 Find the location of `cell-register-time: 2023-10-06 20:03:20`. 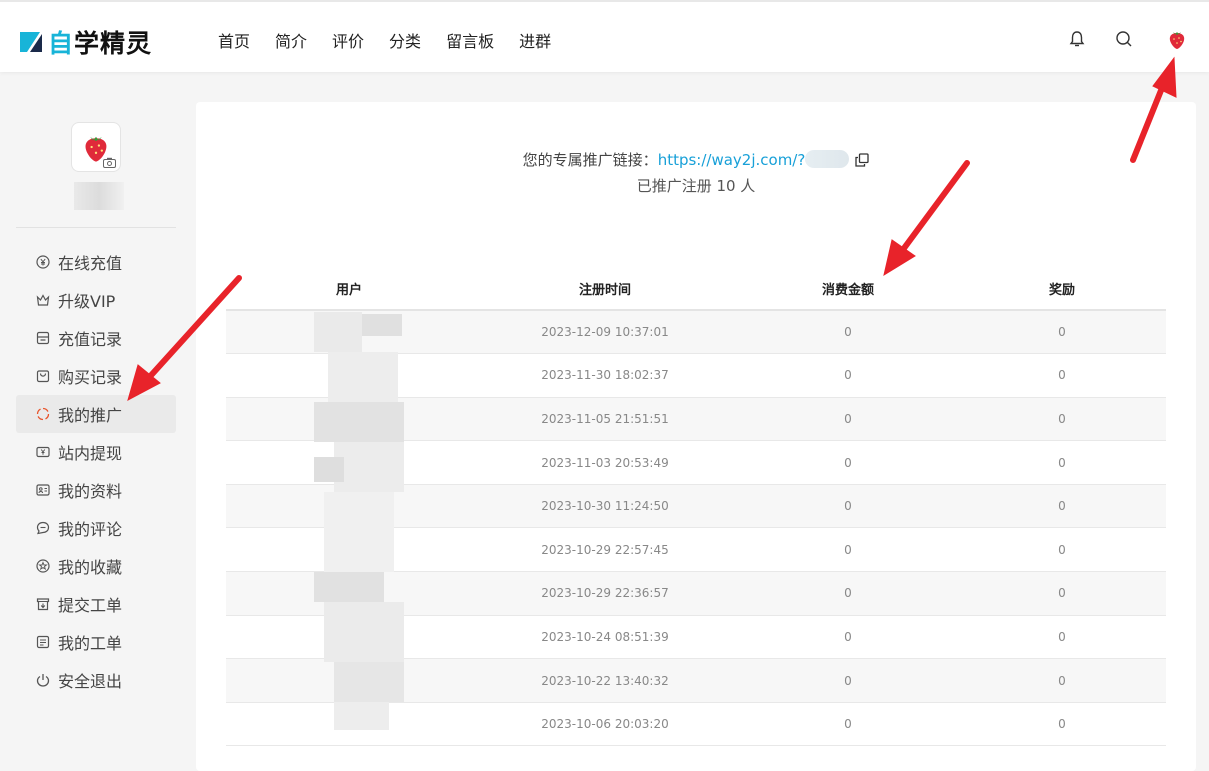

cell-register-time: 2023-10-06 20:03:20 is located at coordinates (605, 724).